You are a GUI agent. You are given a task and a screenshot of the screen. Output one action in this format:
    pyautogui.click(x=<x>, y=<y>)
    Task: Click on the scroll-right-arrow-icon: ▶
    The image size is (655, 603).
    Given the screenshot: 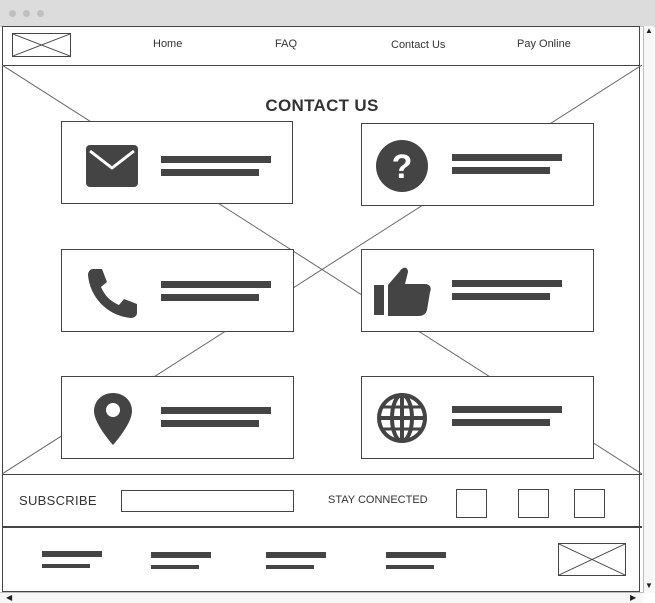 What is the action you would take?
    pyautogui.click(x=633, y=598)
    